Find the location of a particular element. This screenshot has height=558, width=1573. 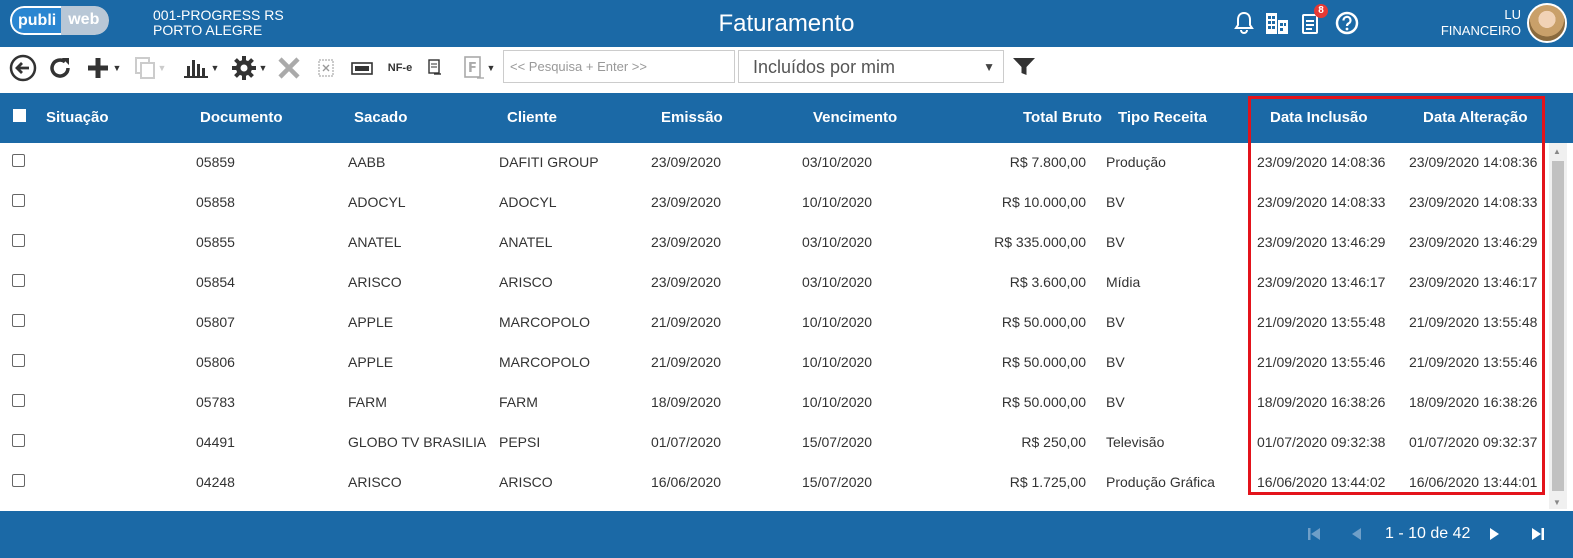

column-header-data-inclusao: Data Inclusão is located at coordinates (1319, 117).